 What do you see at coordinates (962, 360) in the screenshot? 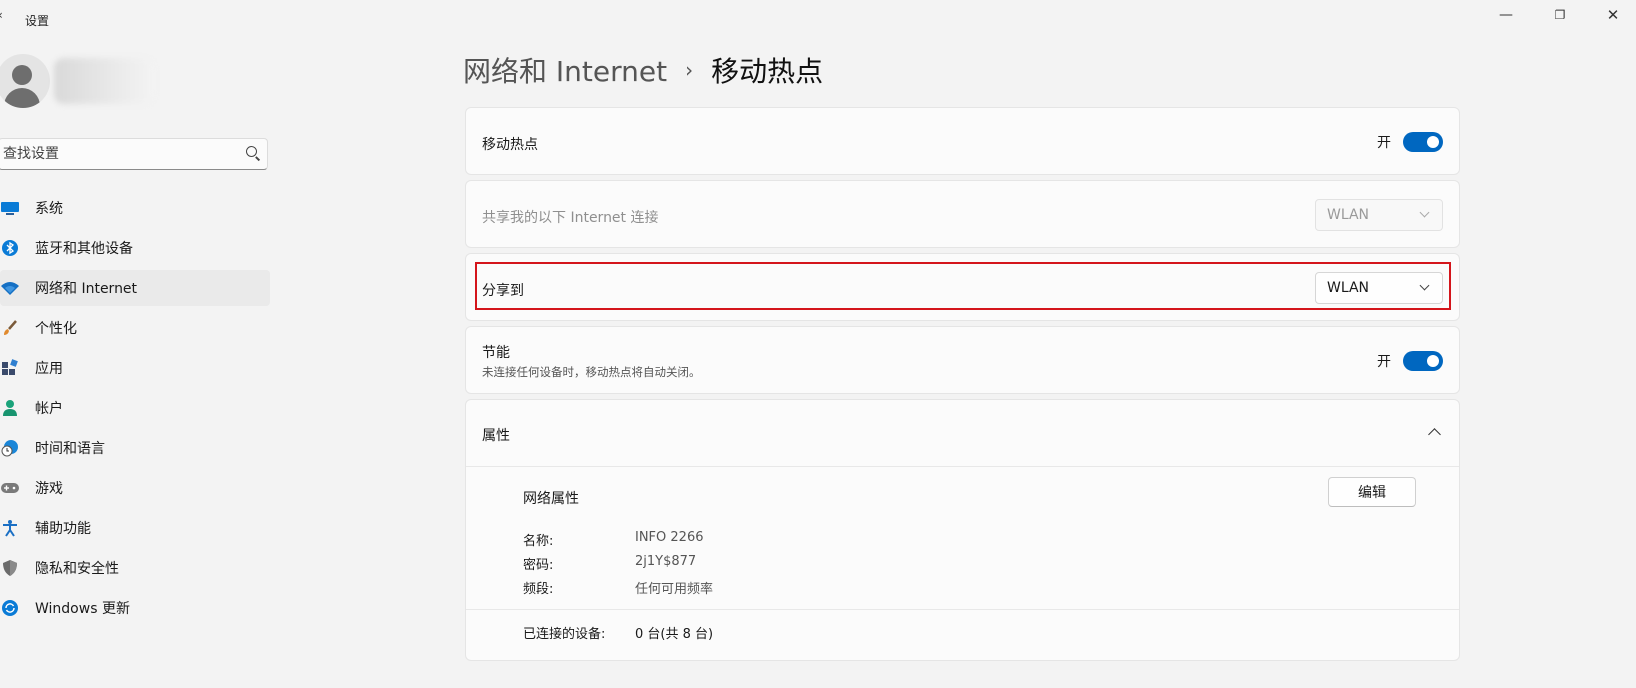
I see `power-saving-card: 节能 未连接任何设备时，移动热点将自动关闭。 开` at bounding box center [962, 360].